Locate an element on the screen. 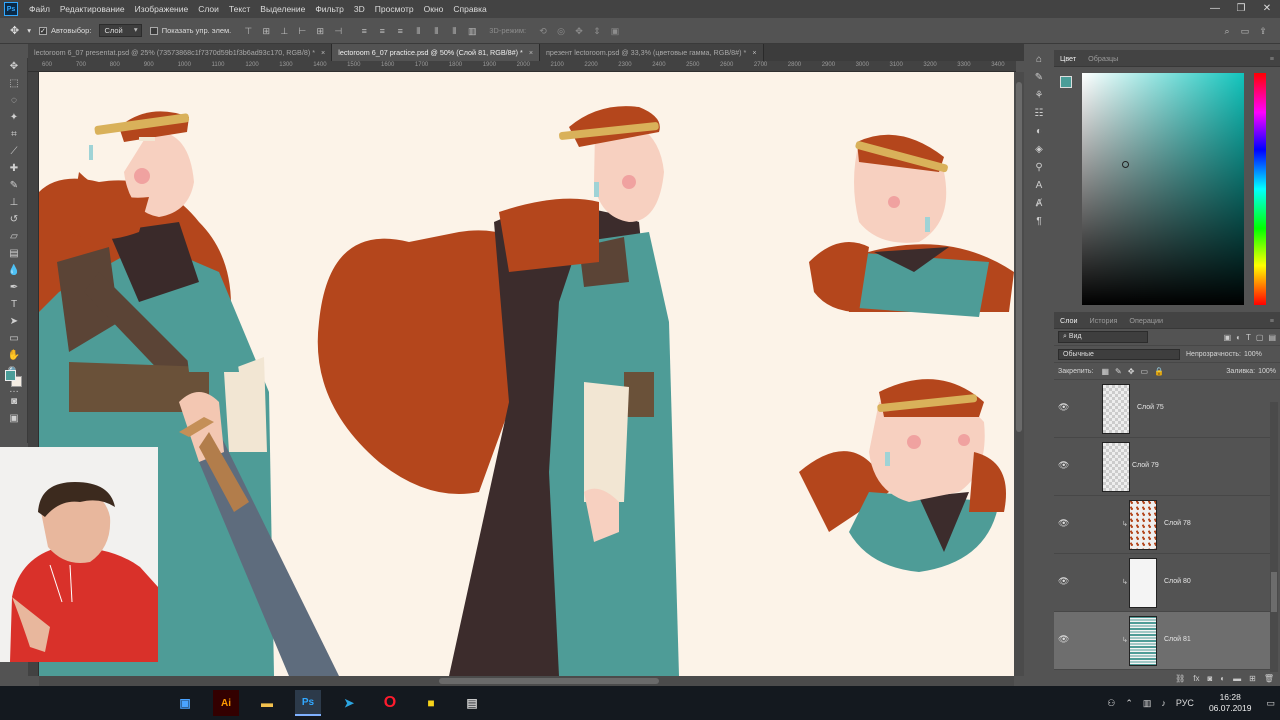 Image resolution: width=1280 pixels, height=720 pixels. panel-menu-icon: ≡ is located at coordinates (1272, 320).